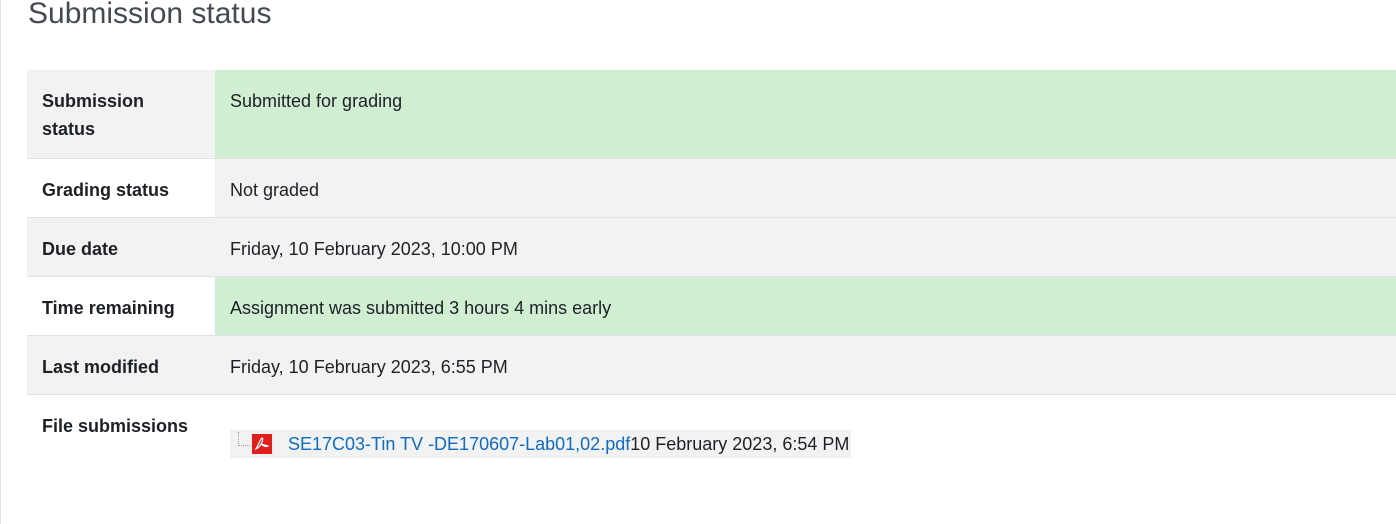  Describe the element at coordinates (262, 443) in the screenshot. I see `pdf-icon` at that location.